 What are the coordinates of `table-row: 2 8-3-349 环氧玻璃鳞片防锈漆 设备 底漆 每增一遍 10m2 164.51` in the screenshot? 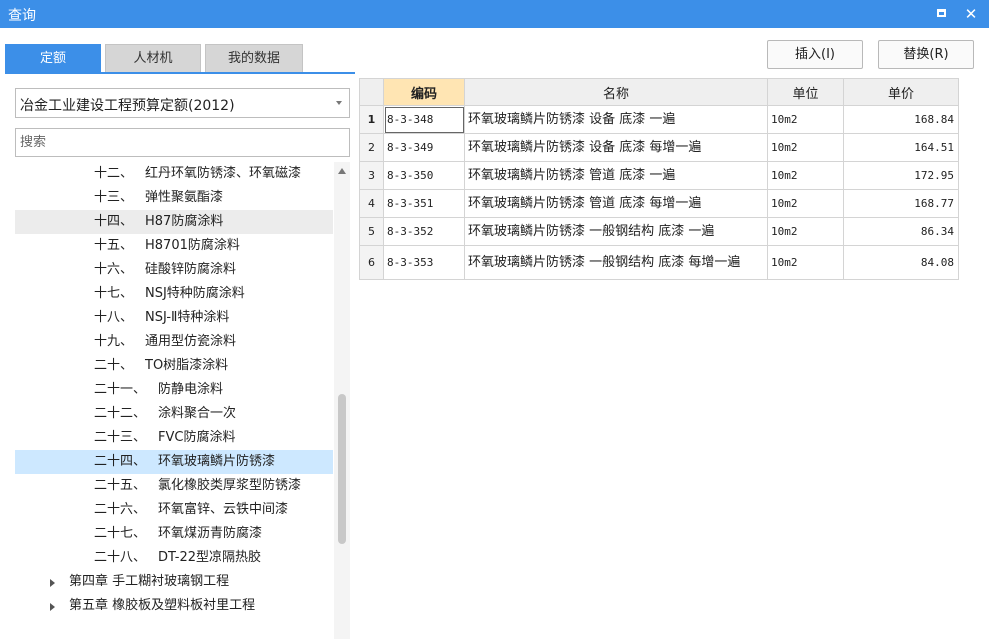 It's located at (659, 147).